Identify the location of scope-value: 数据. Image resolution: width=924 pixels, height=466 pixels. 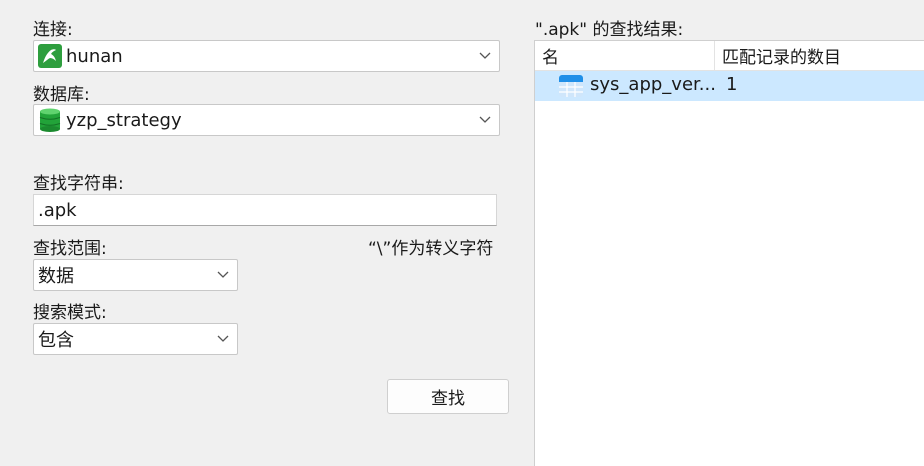
(56, 276).